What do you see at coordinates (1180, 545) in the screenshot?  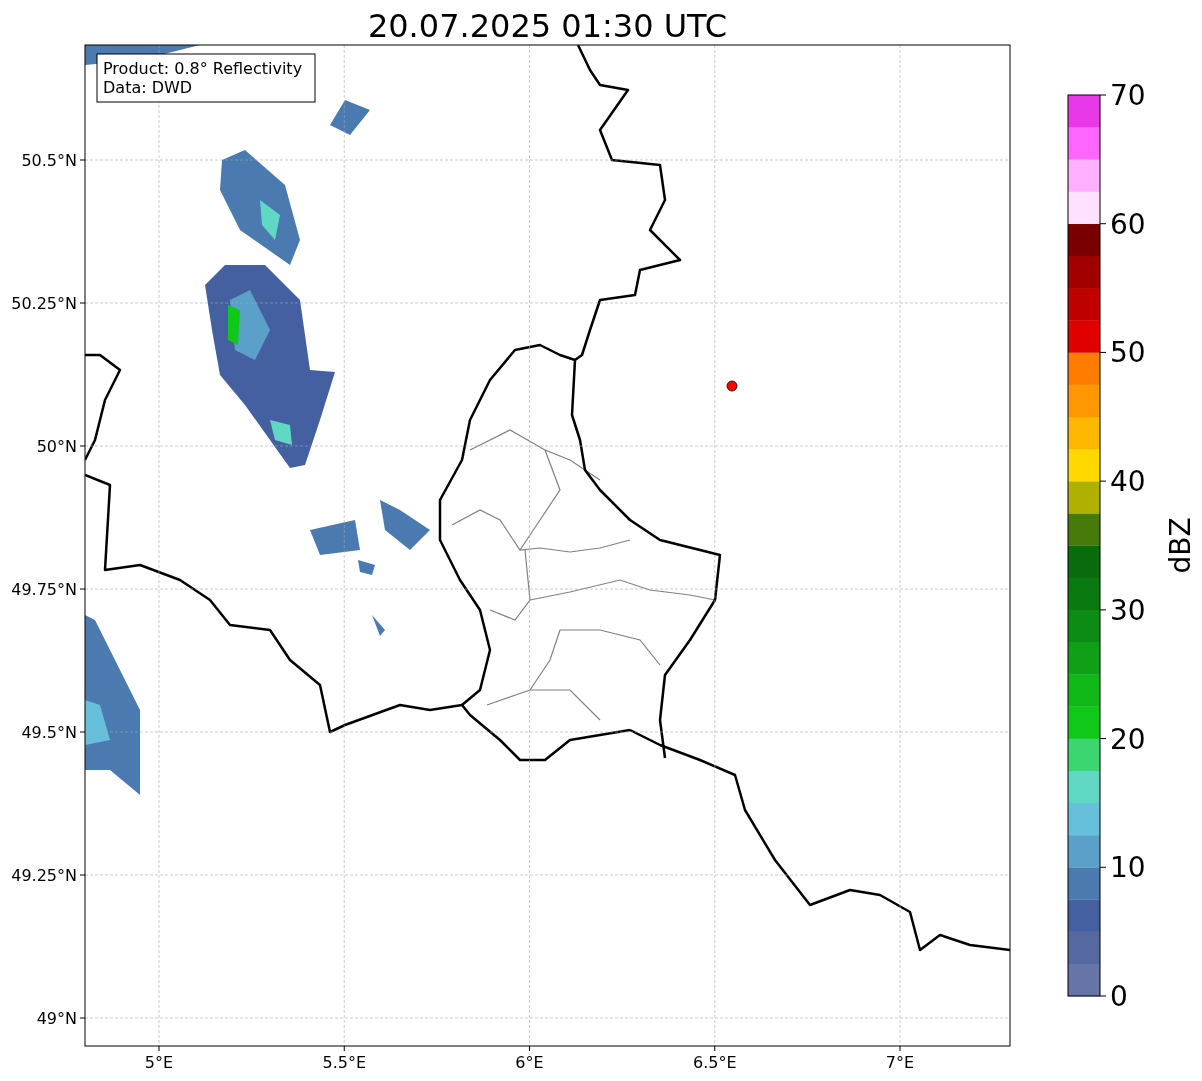 I see `colorbar-label: dBZ` at bounding box center [1180, 545].